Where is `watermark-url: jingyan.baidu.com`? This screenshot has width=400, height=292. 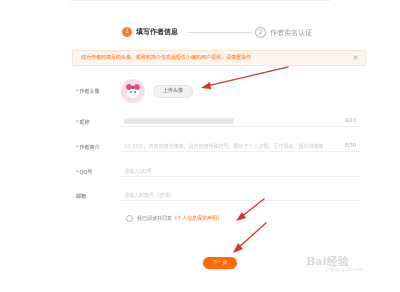 watermark-url: jingyan.baidu.com is located at coordinates (344, 269).